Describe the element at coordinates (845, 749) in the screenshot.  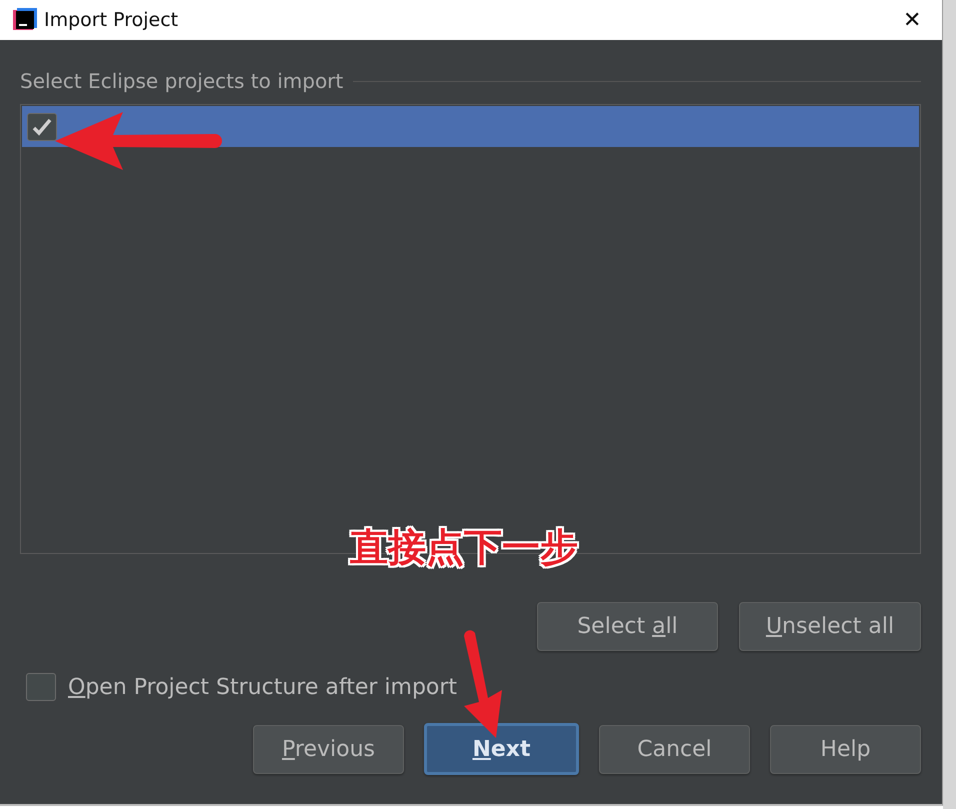
I see `dialog-button: Help` at that location.